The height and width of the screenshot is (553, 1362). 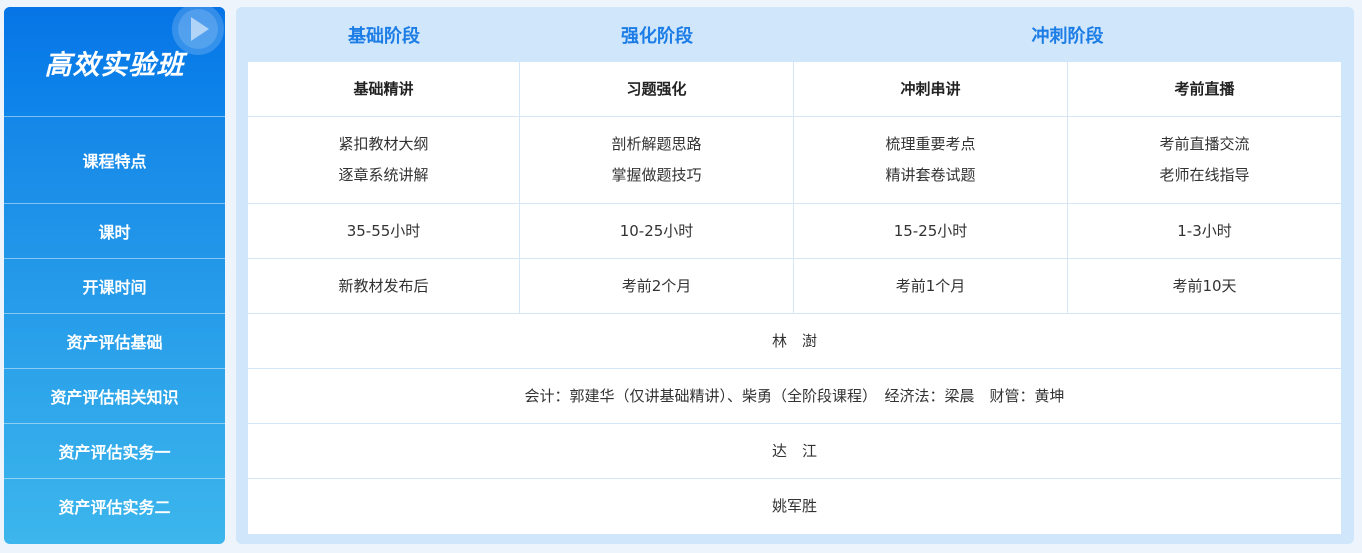 What do you see at coordinates (196, 33) in the screenshot?
I see `play-icon` at bounding box center [196, 33].